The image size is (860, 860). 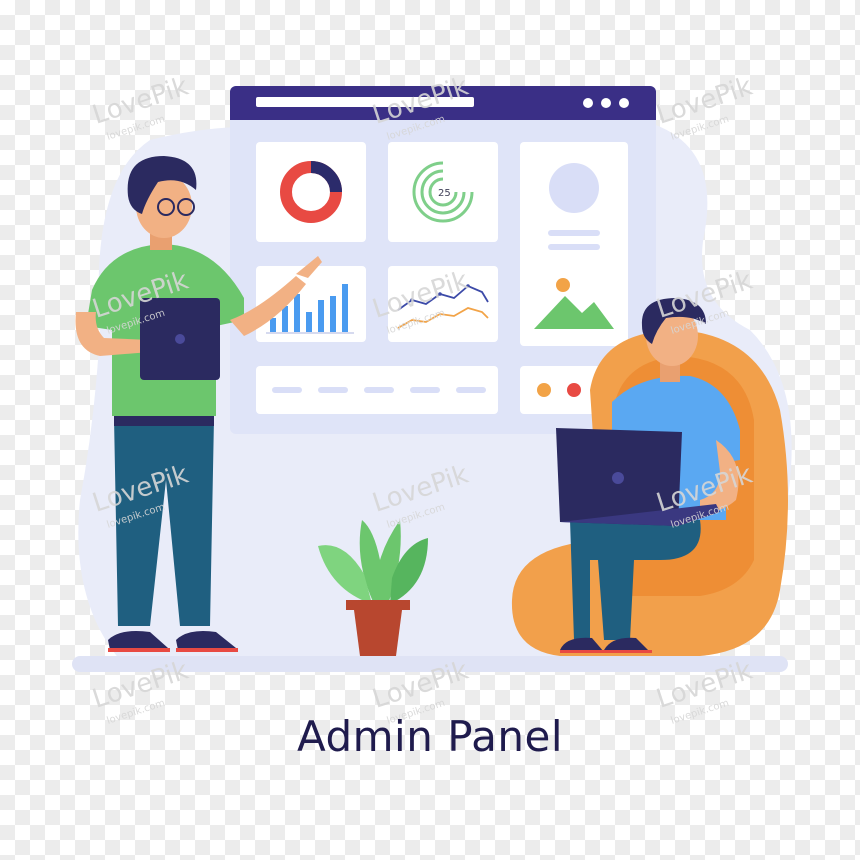 What do you see at coordinates (429, 736) in the screenshot?
I see `illustration-caption: Admin Panel` at bounding box center [429, 736].